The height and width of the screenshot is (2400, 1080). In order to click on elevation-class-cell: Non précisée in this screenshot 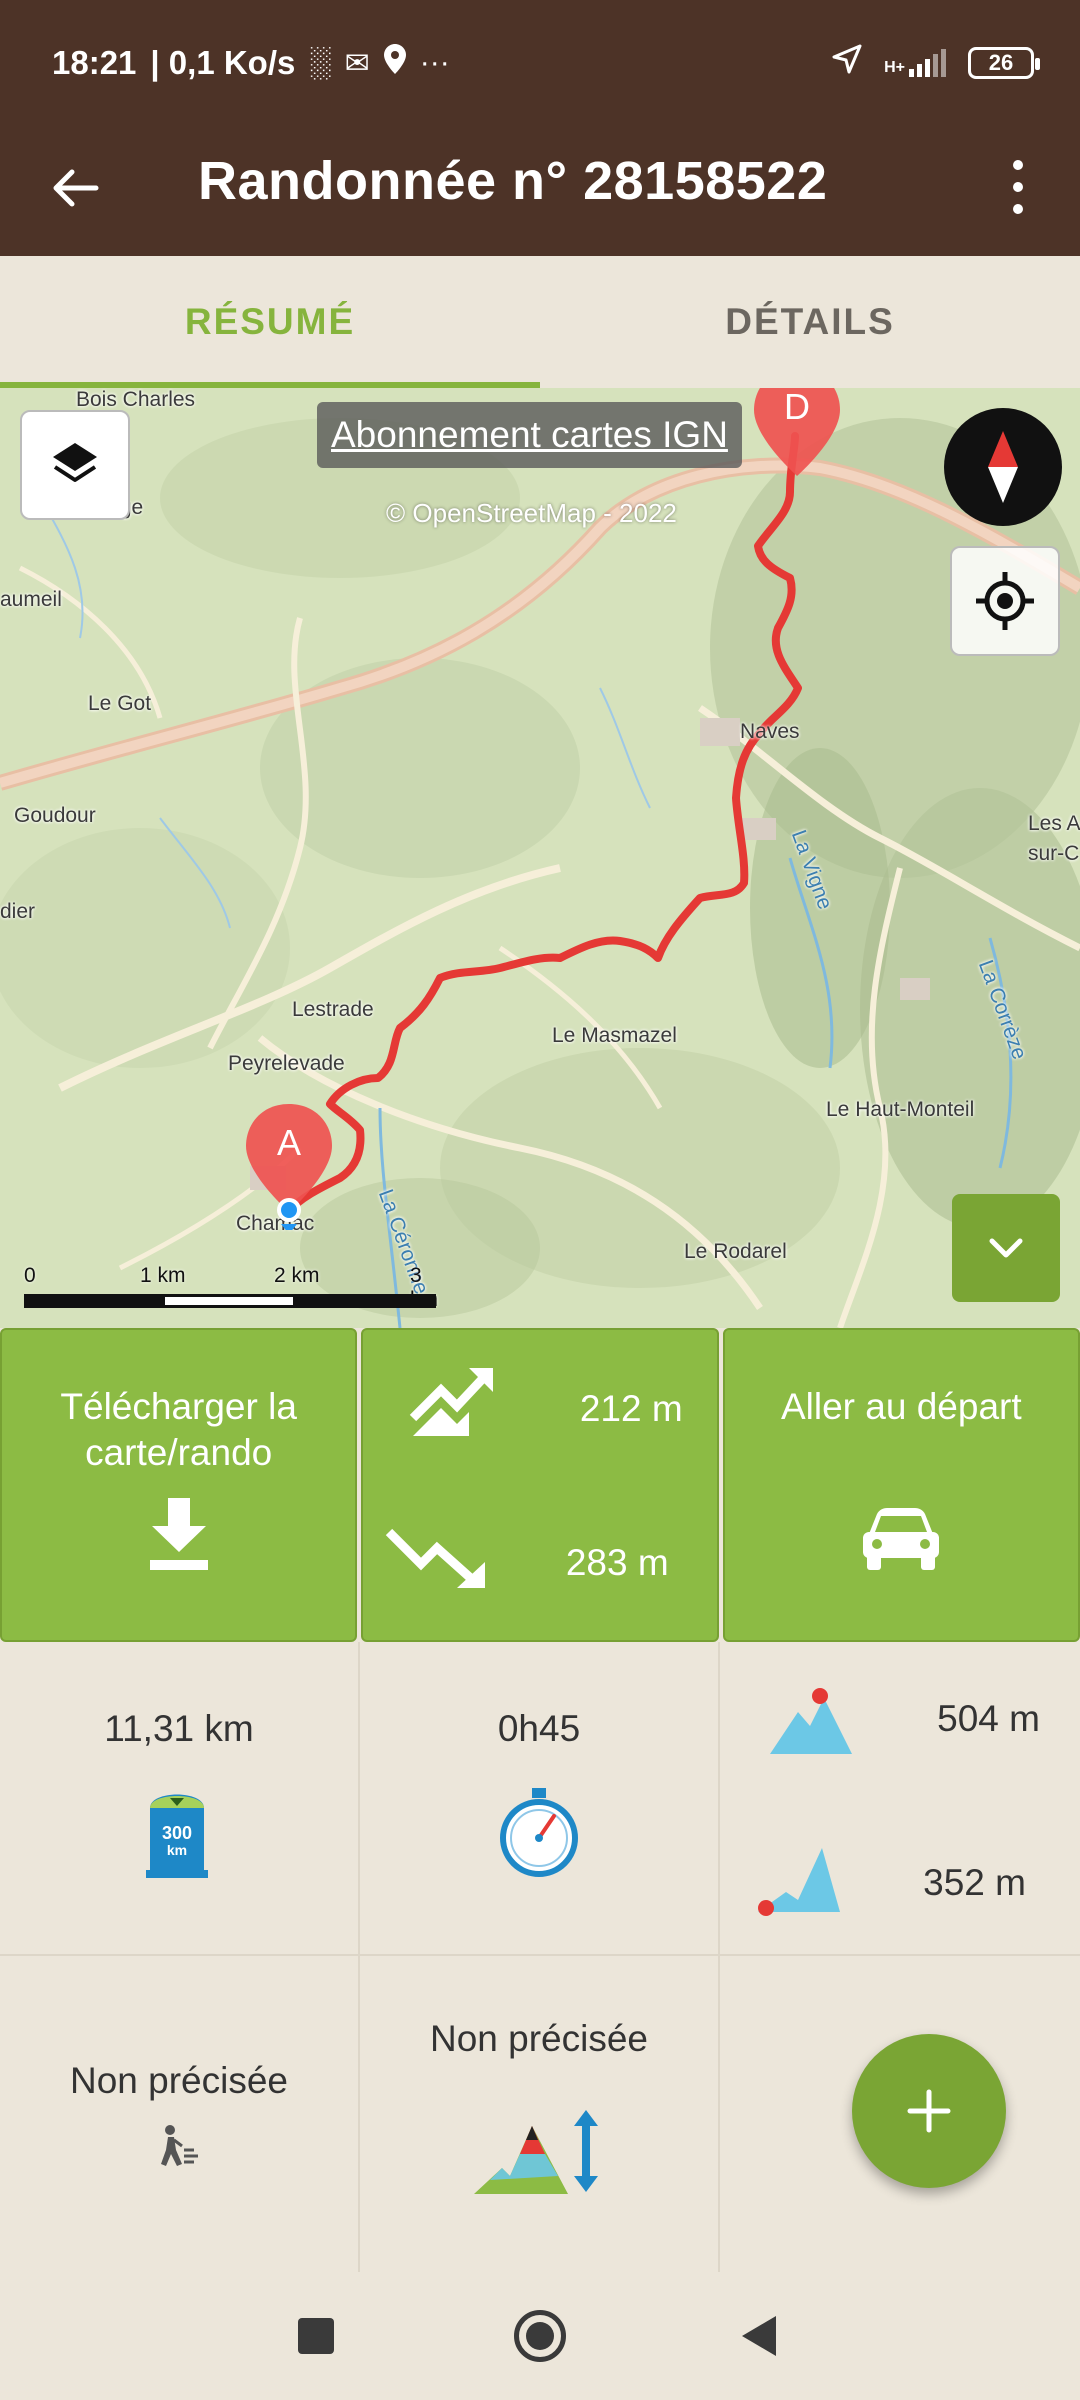, I will do `click(540, 2114)`.